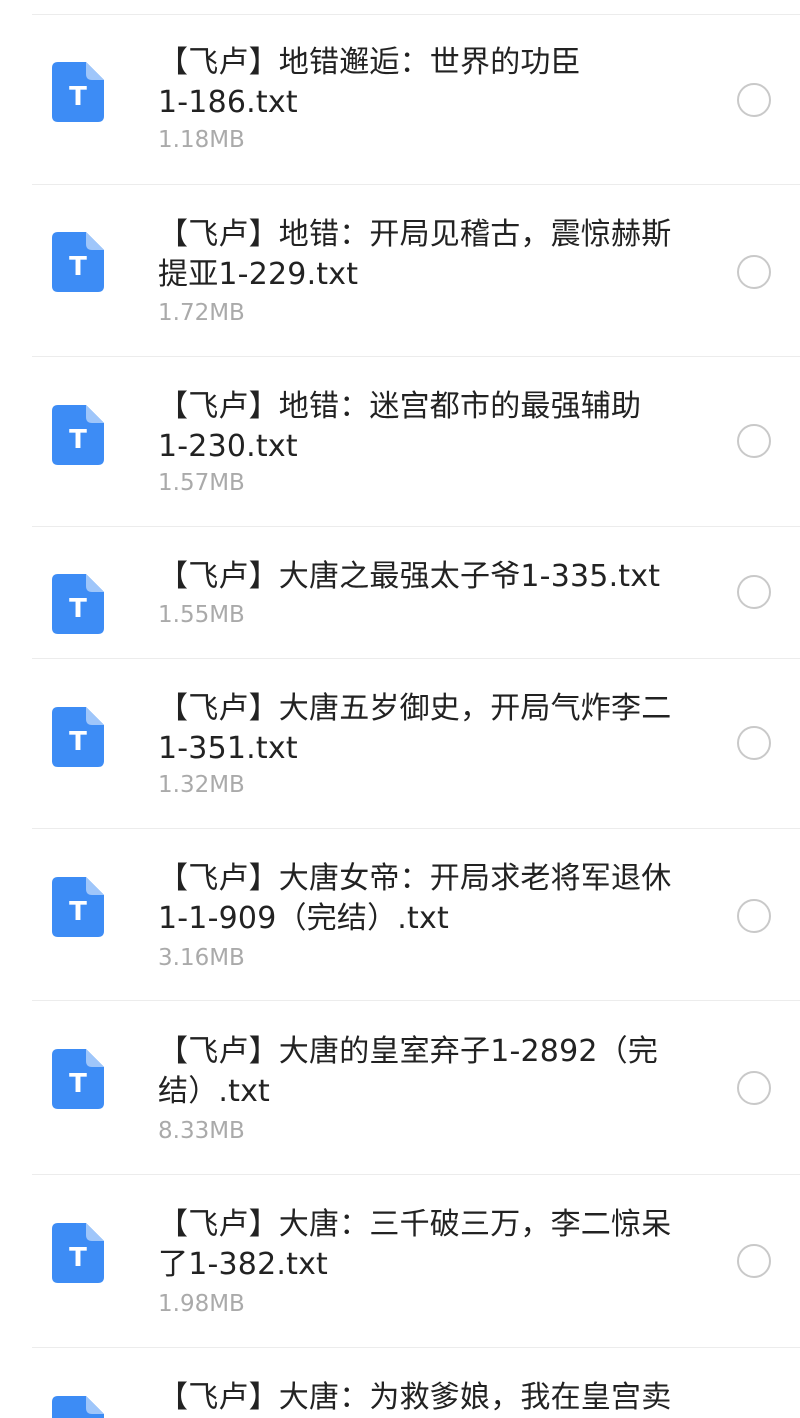 This screenshot has height=1418, width=800. Describe the element at coordinates (415, 1244) in the screenshot. I see `file-name: 【飞卢】大唐：三千破三万，李二惊呆 了1-382.txt` at that location.